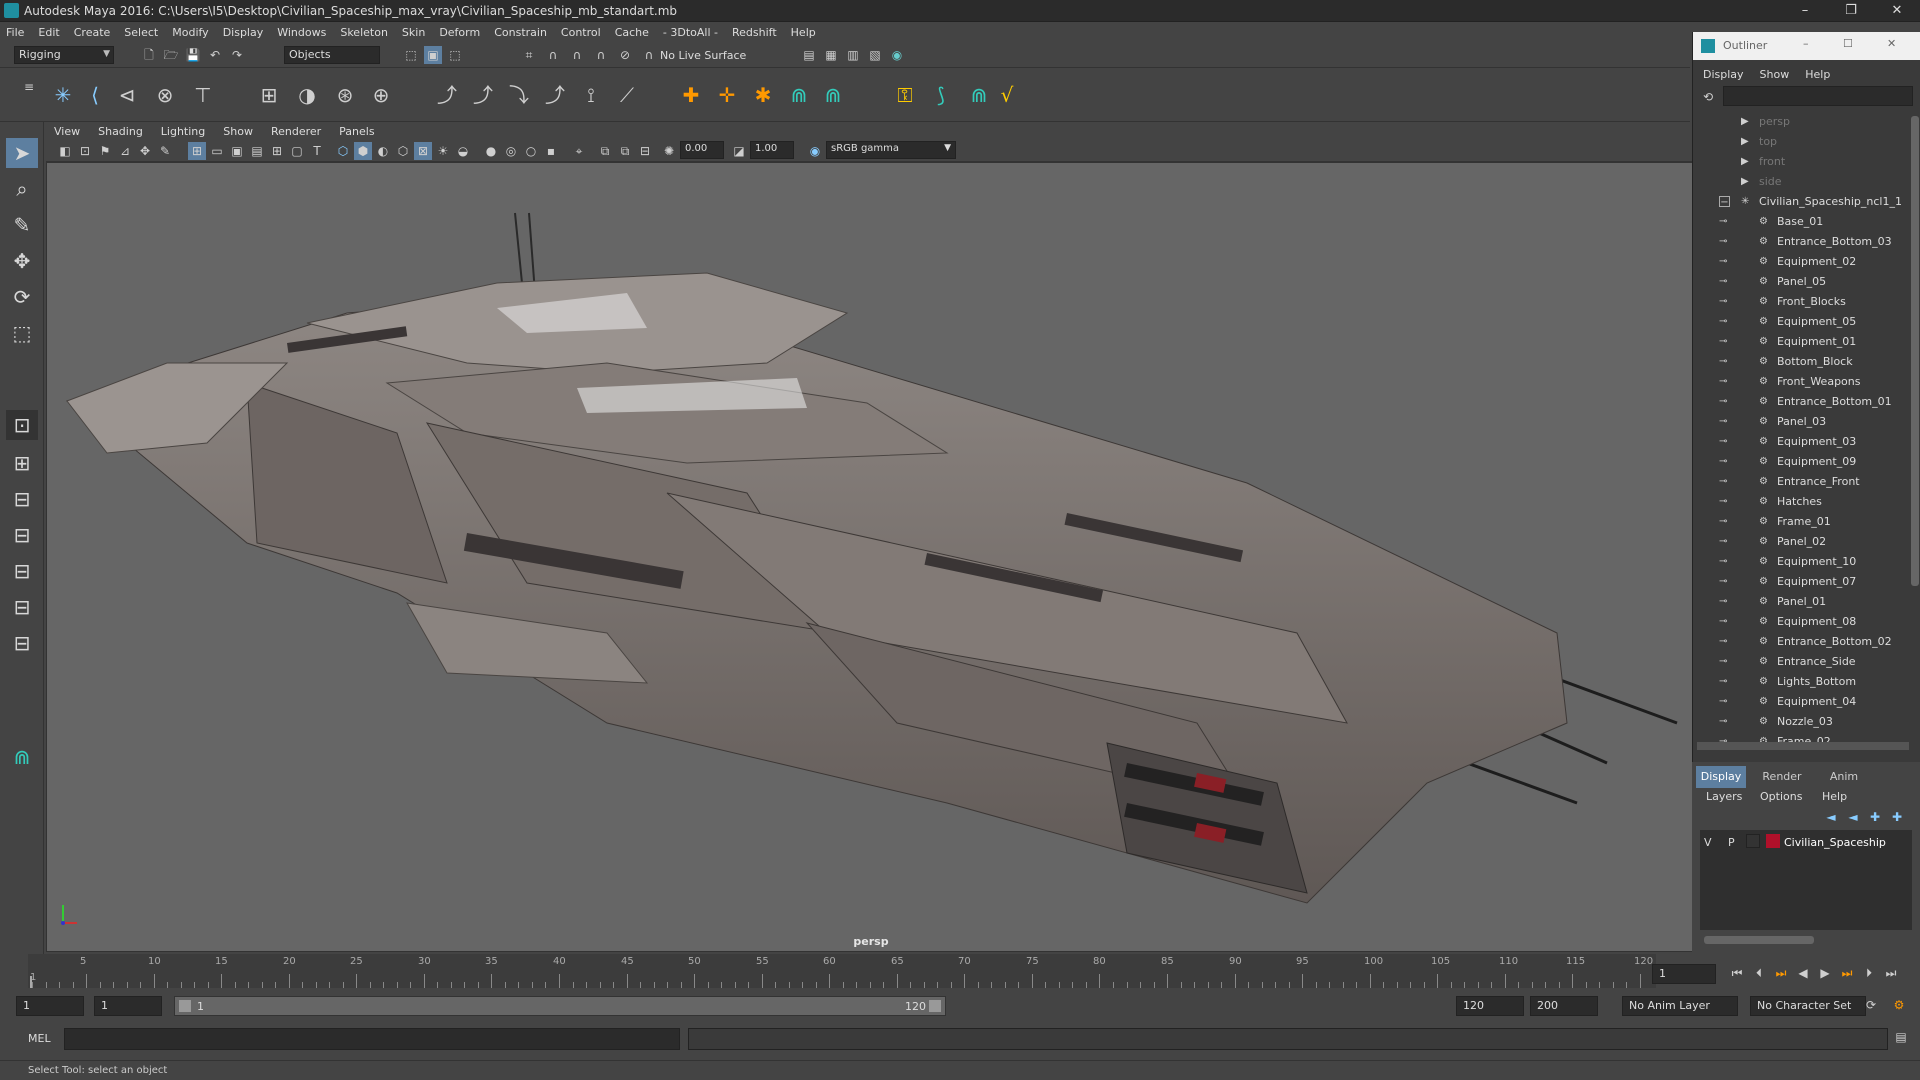 Image resolution: width=1920 pixels, height=1080 pixels. What do you see at coordinates (1848, 43) in the screenshot?
I see `outliner-maximize-button: ☐` at bounding box center [1848, 43].